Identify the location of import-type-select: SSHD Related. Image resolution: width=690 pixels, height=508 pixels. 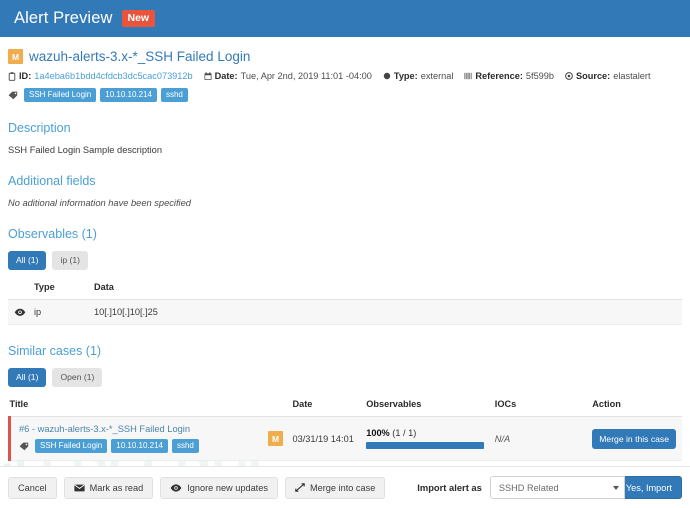
(557, 487).